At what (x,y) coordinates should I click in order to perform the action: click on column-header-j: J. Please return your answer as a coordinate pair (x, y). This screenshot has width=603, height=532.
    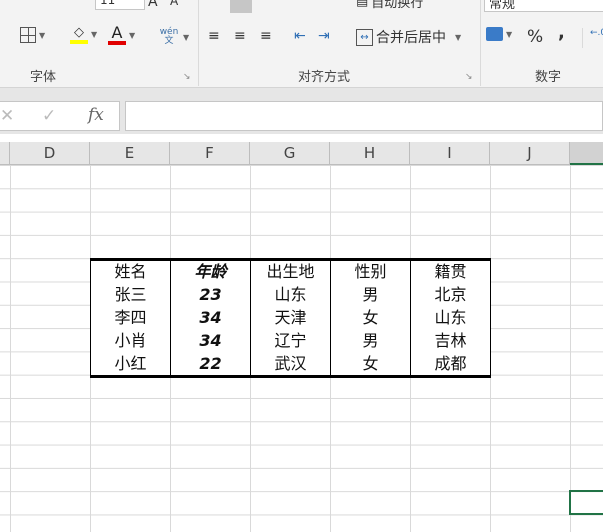
    Looking at the image, I should click on (530, 153).